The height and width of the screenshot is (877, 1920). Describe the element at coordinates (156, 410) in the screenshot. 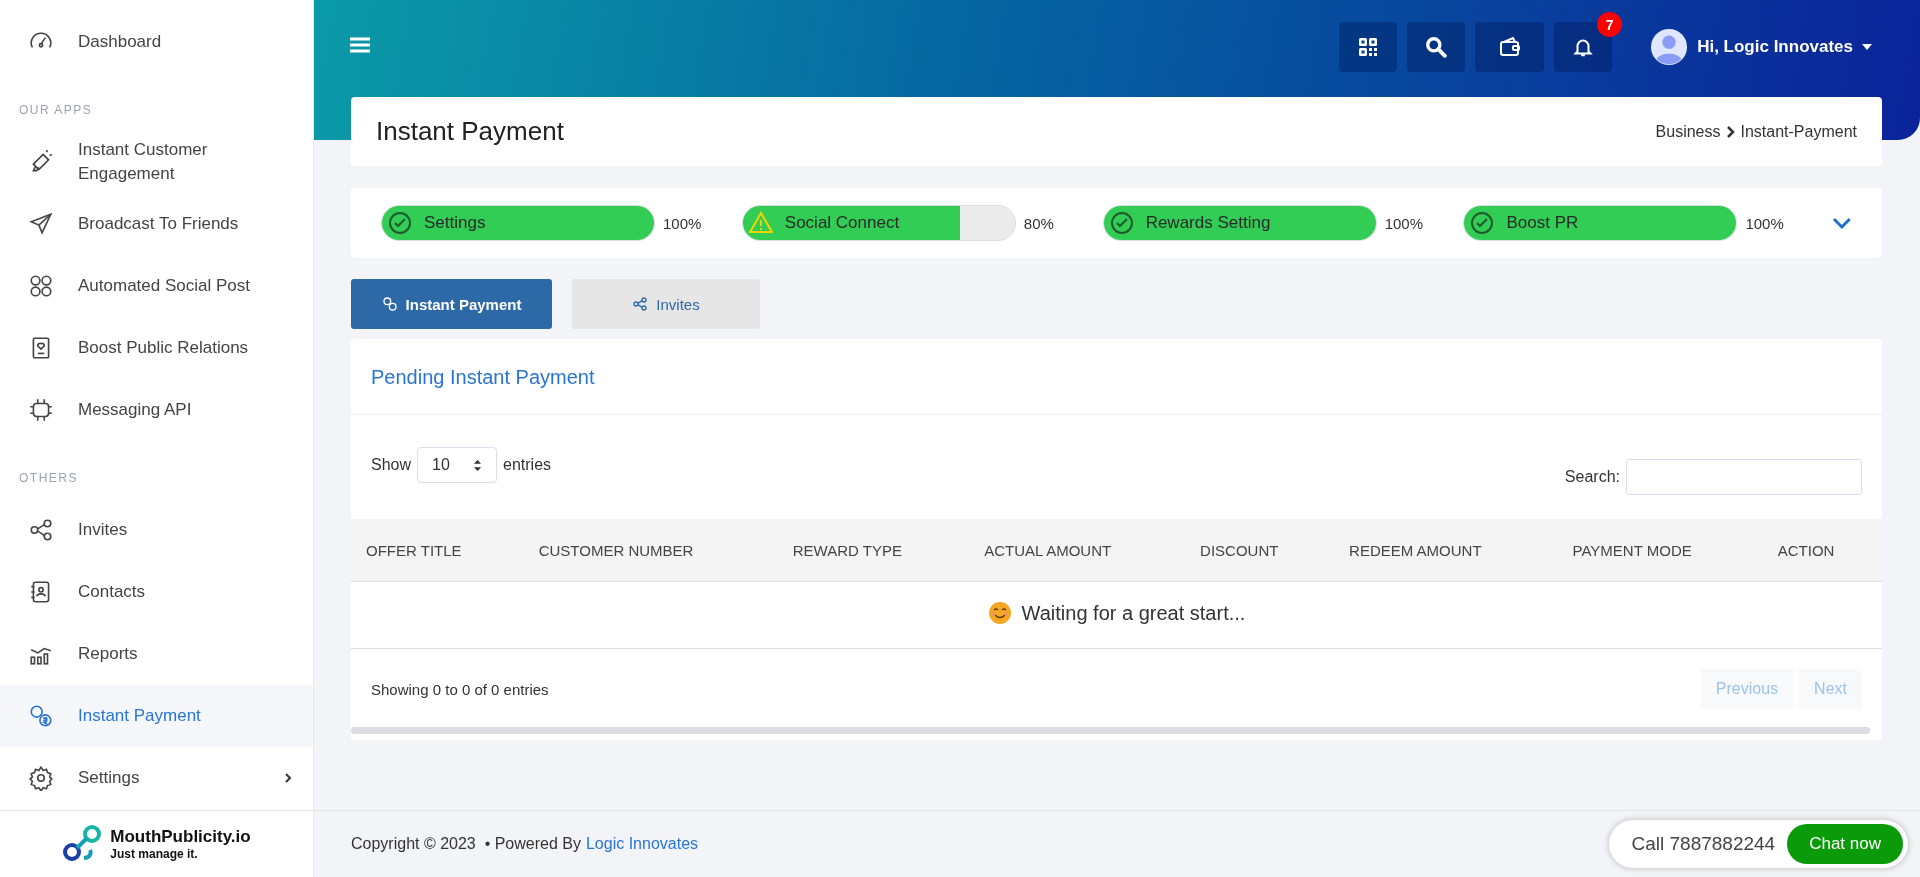

I see `sidebar-item: Messaging API` at that location.